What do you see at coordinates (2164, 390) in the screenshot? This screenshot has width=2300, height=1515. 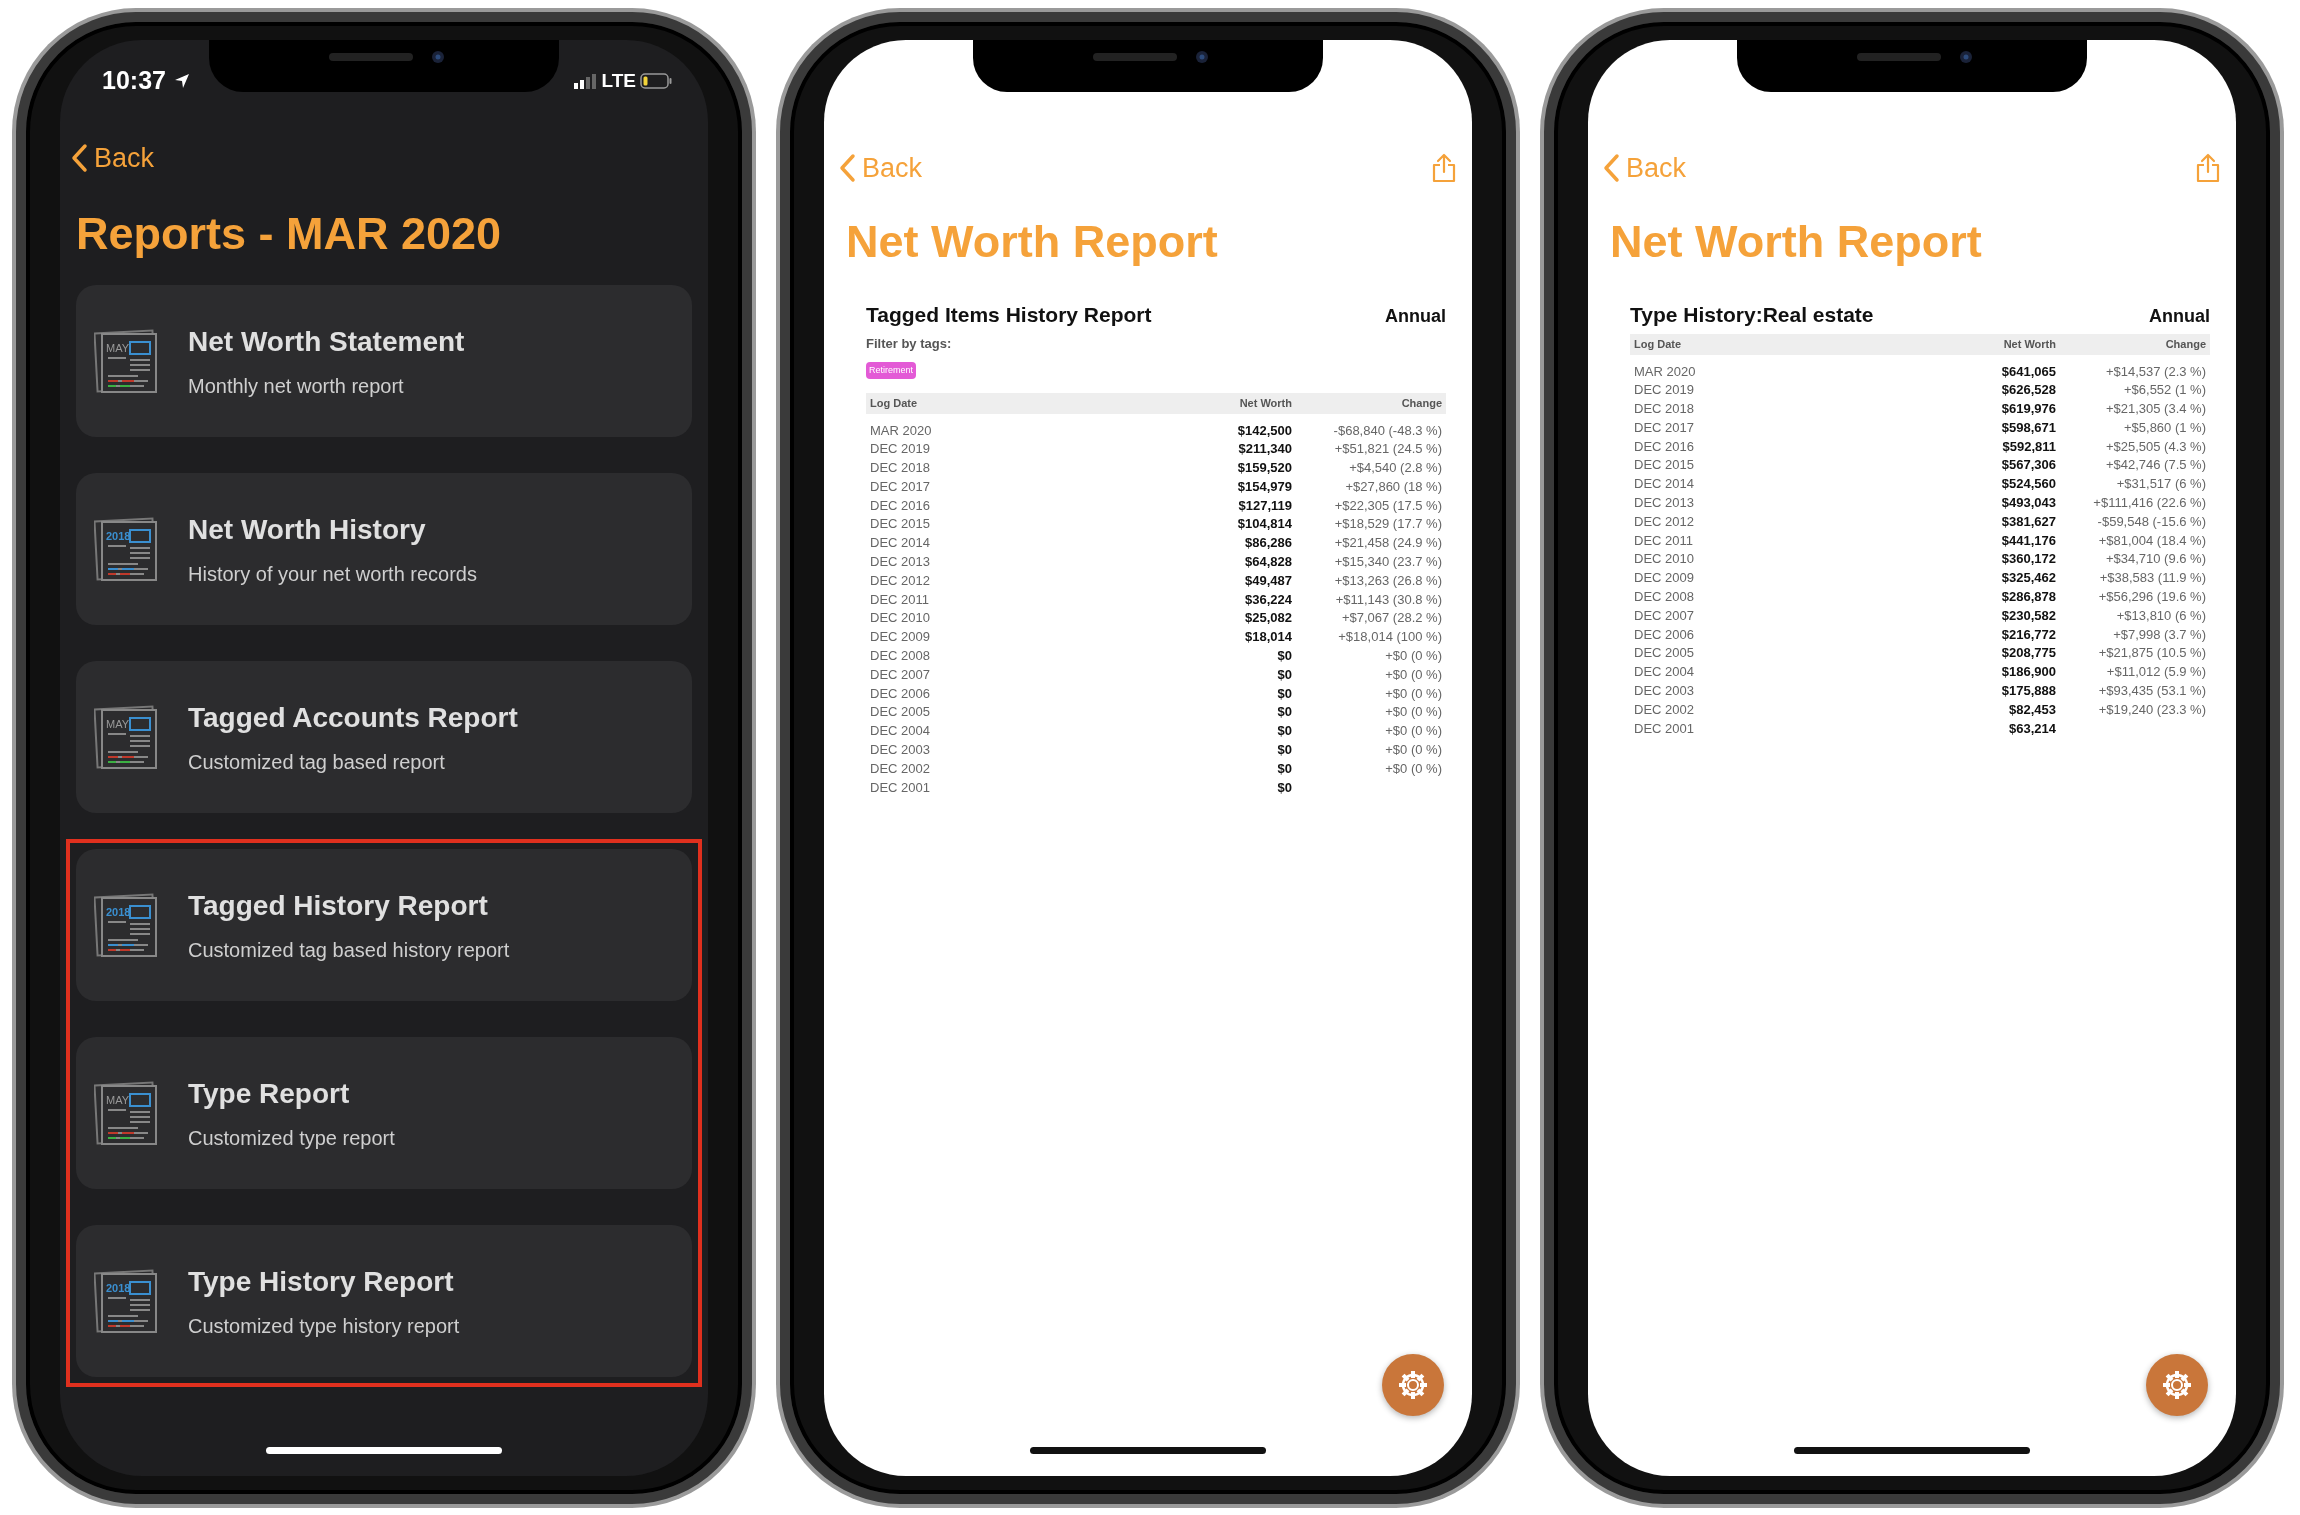 I see `table-cell-text: +$6,552 (1 %)` at bounding box center [2164, 390].